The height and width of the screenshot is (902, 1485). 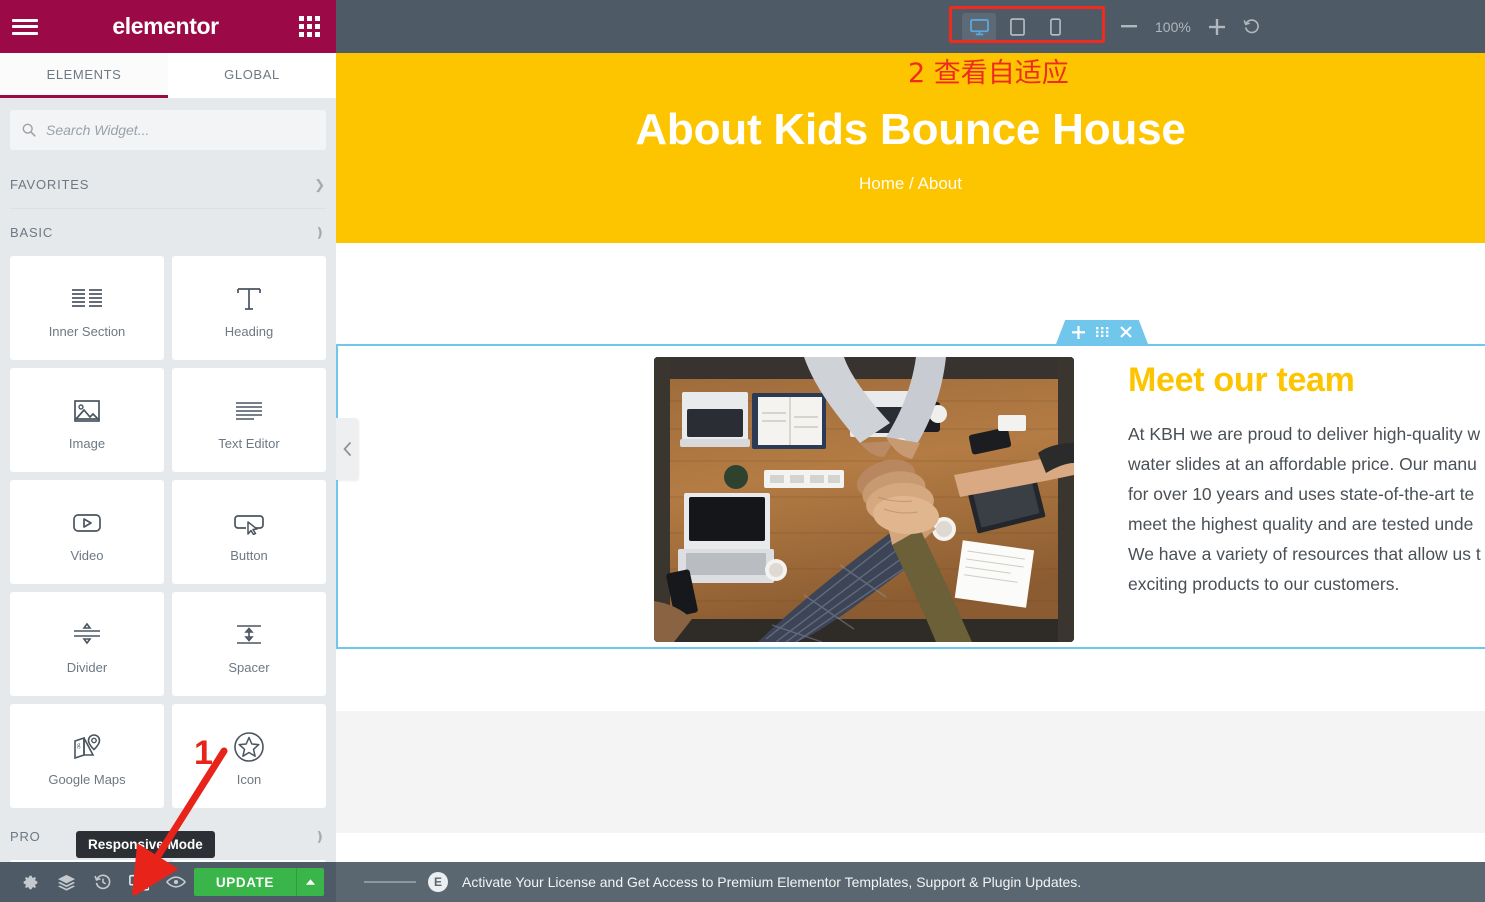 I want to click on drag-section-handle, so click(x=1102, y=332).